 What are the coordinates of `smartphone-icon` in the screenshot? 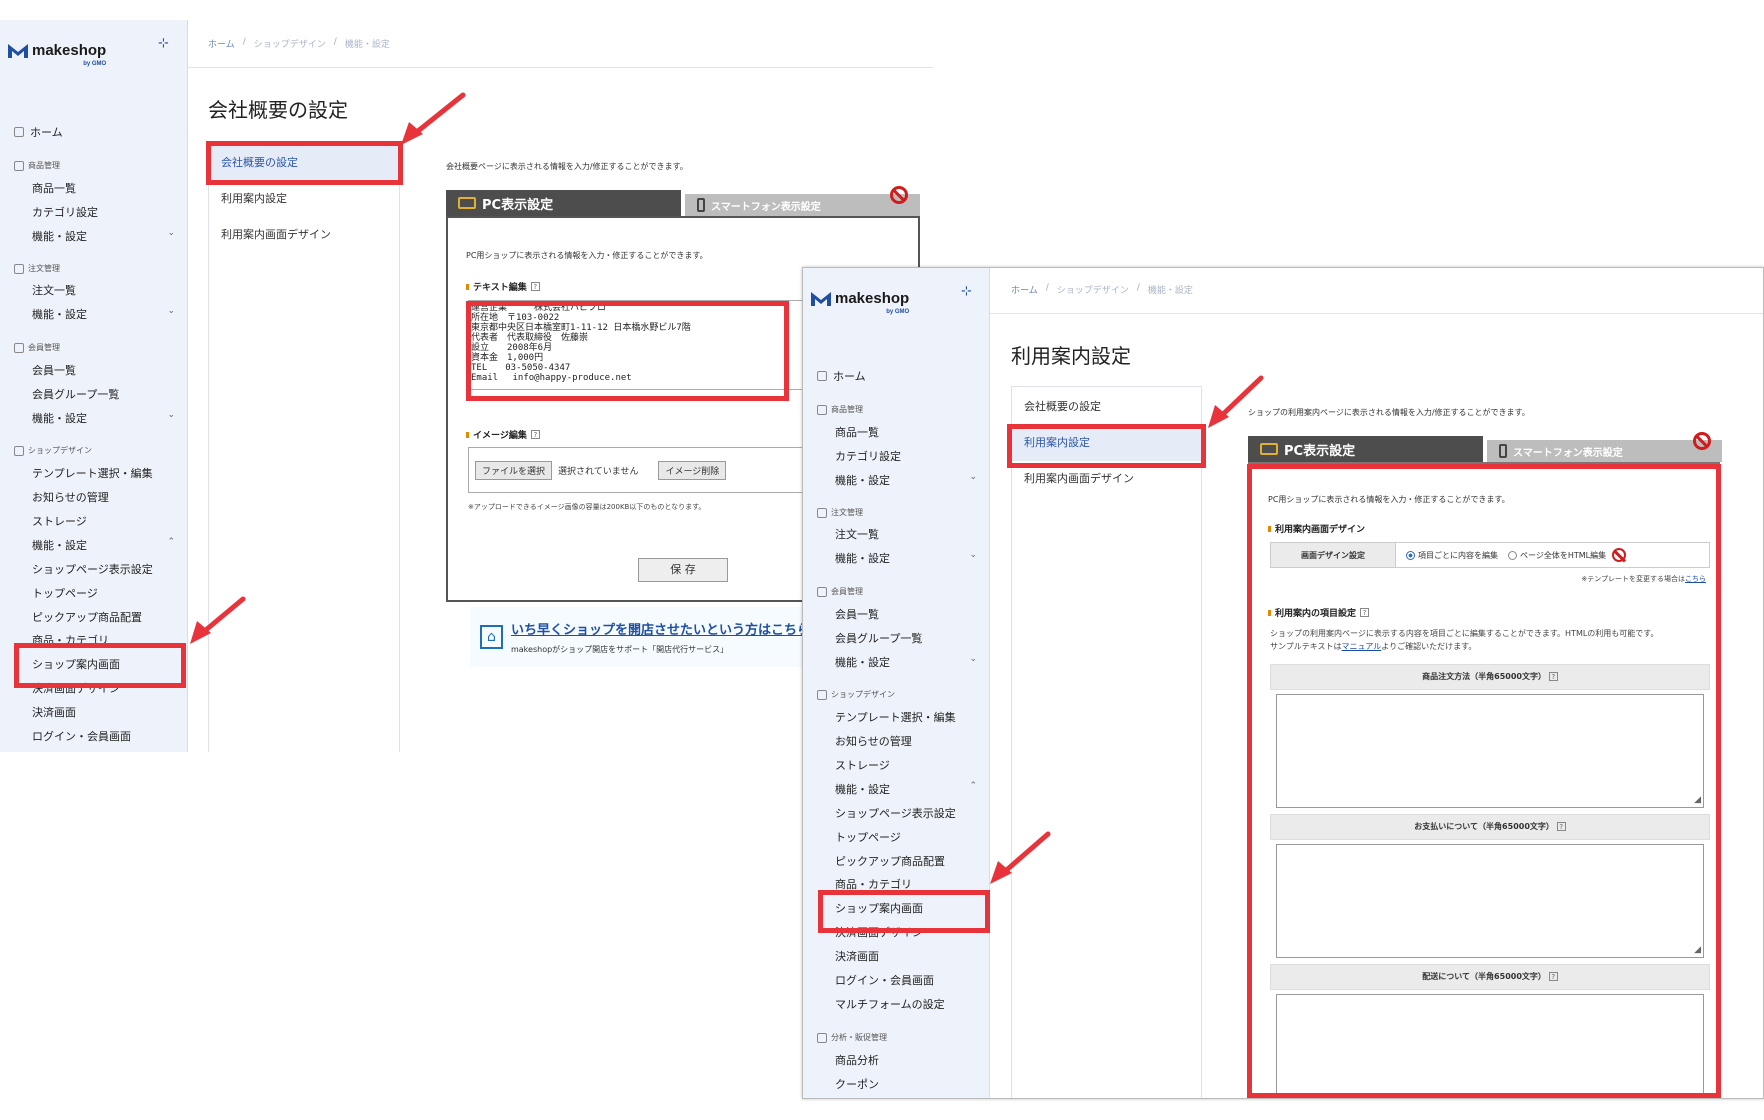 It's located at (1503, 451).